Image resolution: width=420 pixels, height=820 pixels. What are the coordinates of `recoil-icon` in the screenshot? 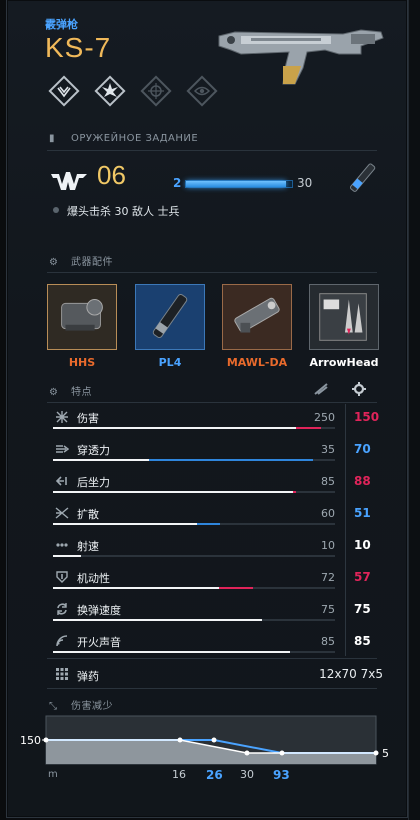 It's located at (62, 481).